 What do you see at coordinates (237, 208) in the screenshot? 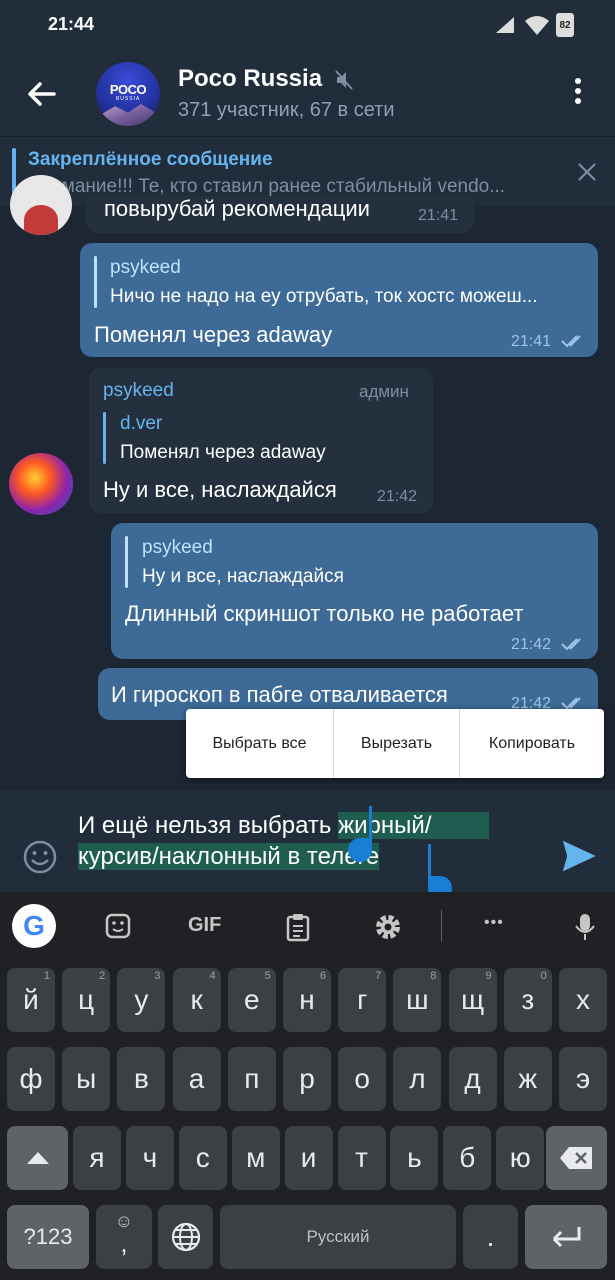
I see `message-text: повырубай рекомендации` at bounding box center [237, 208].